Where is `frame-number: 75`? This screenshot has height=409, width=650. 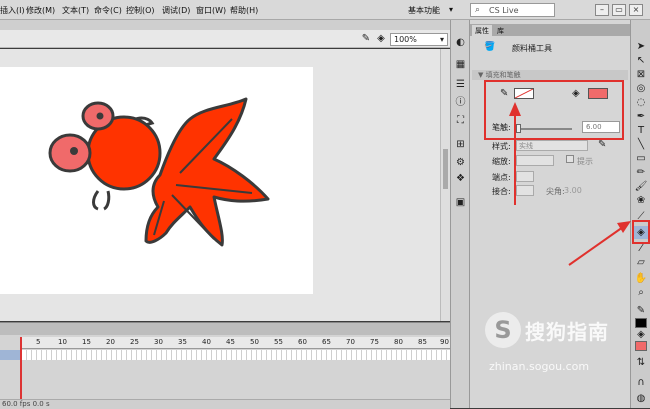 frame-number: 75 is located at coordinates (374, 342).